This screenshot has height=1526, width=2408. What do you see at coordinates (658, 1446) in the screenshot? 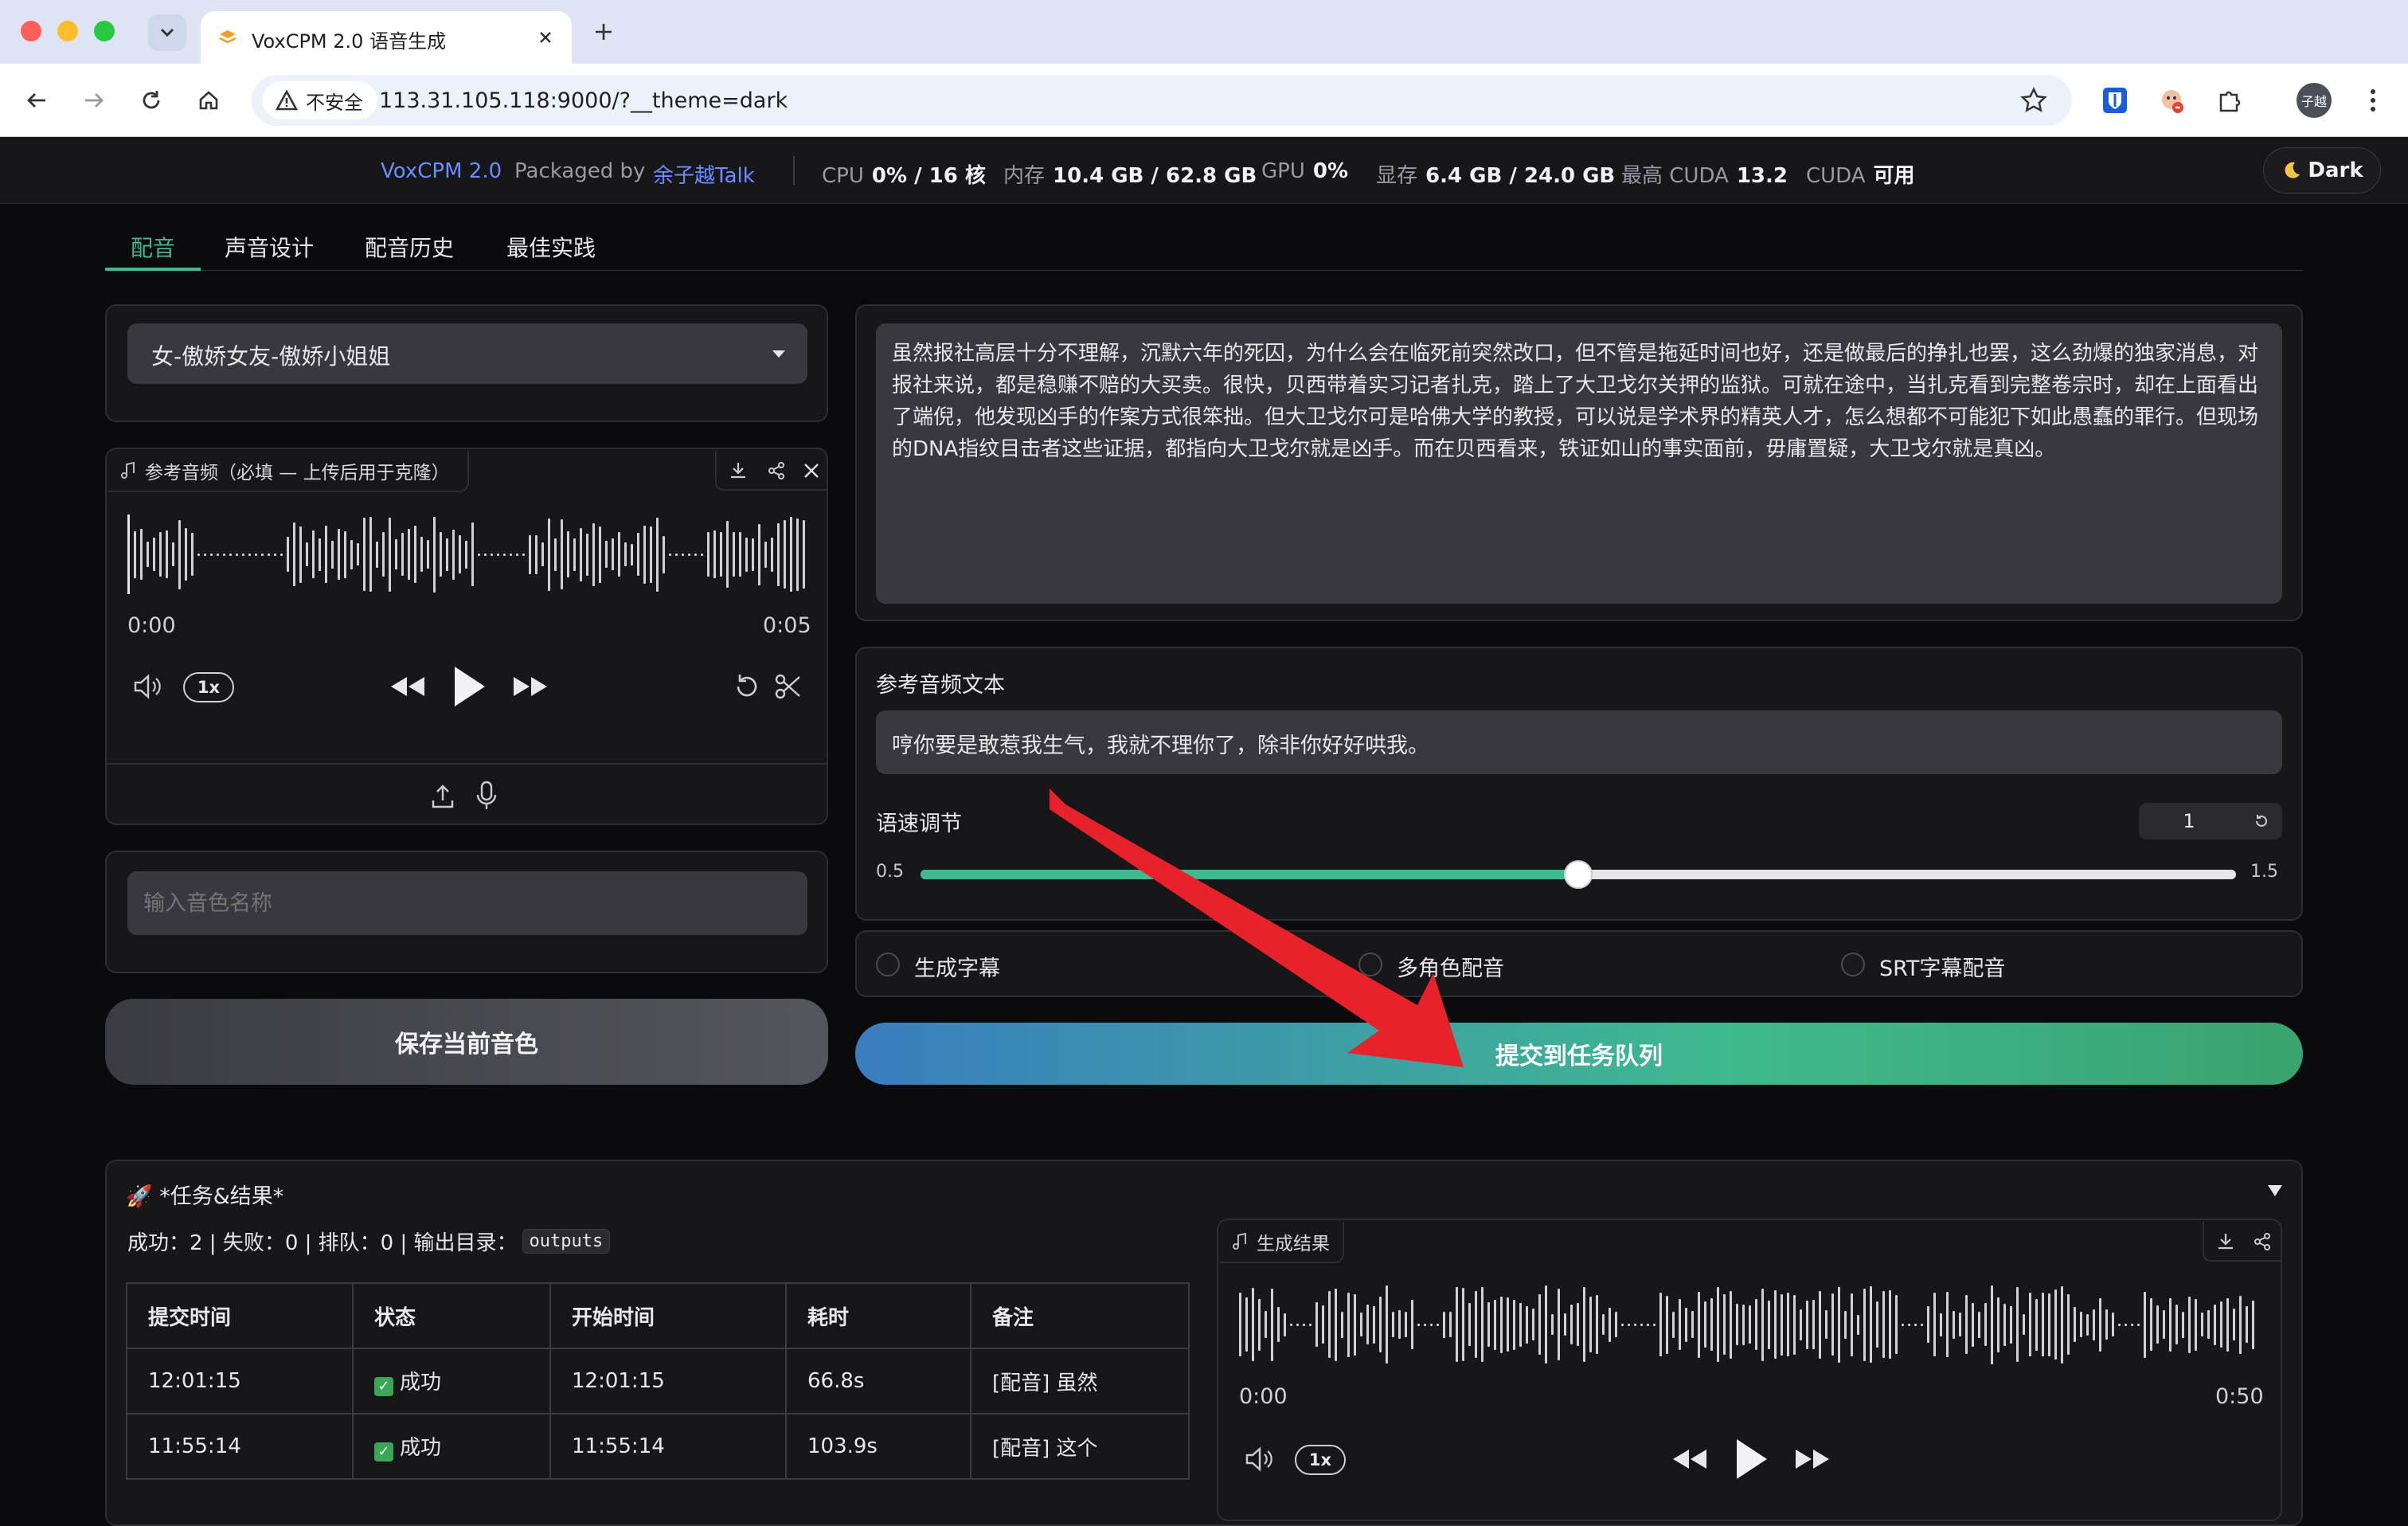
I see `table-row: 11:55:14 ✓ 成功 11:55:14 103.9s [配音] 这个` at bounding box center [658, 1446].